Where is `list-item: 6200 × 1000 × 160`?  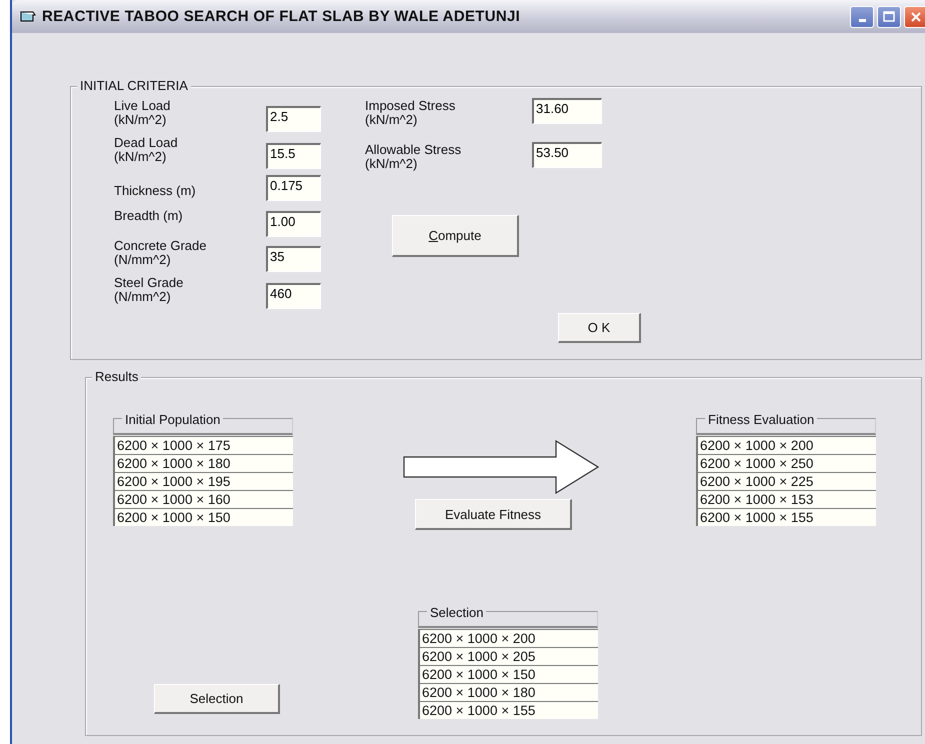
list-item: 6200 × 1000 × 160 is located at coordinates (203, 499).